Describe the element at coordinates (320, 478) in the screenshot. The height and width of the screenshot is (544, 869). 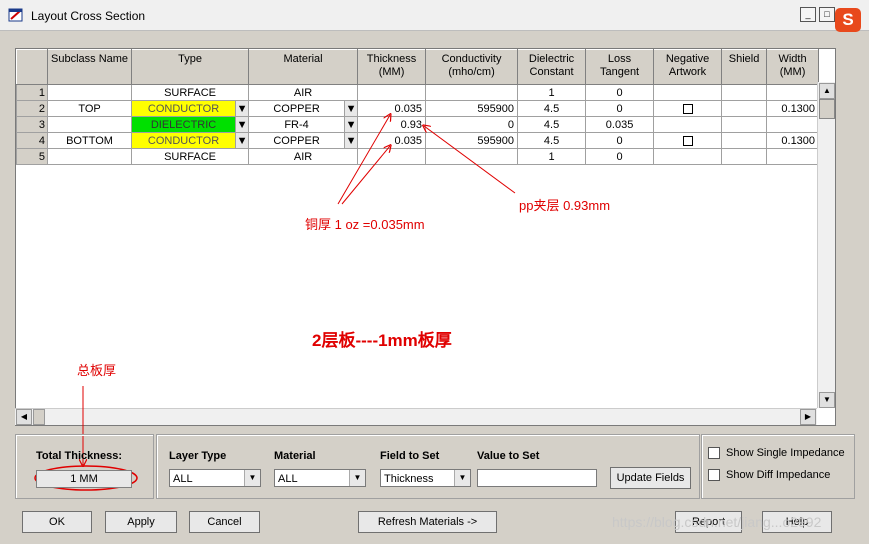
I see `material-select: ALL ▼` at that location.